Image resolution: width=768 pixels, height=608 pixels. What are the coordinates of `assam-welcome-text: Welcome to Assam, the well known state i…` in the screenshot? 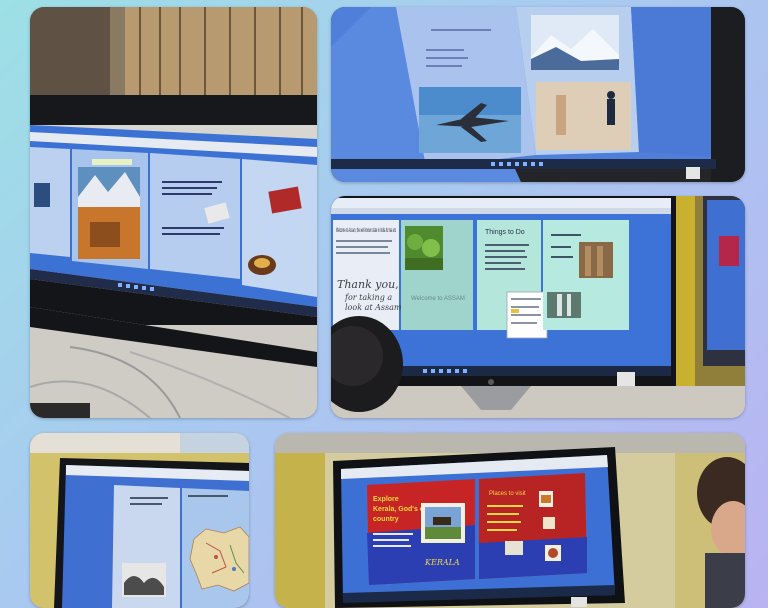 It's located at (366, 231).